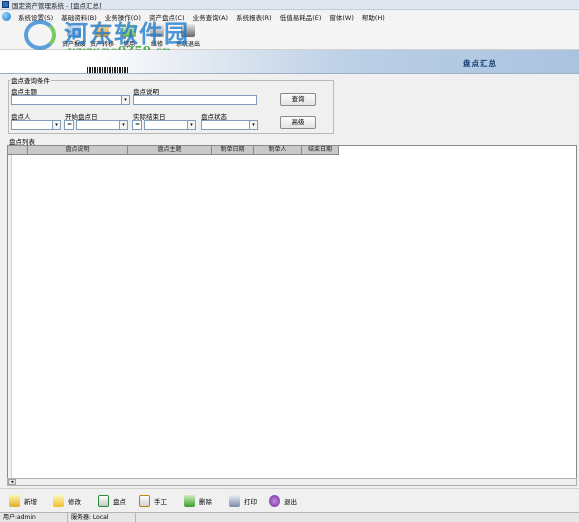 The height and width of the screenshot is (522, 579). I want to click on status-user: 用户:admin, so click(34, 517).